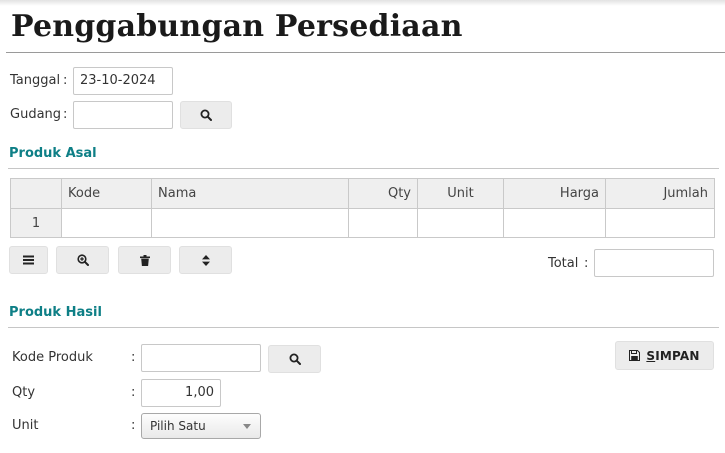 Image resolution: width=725 pixels, height=453 pixels. What do you see at coordinates (383, 223) in the screenshot?
I see `cell-qty` at bounding box center [383, 223].